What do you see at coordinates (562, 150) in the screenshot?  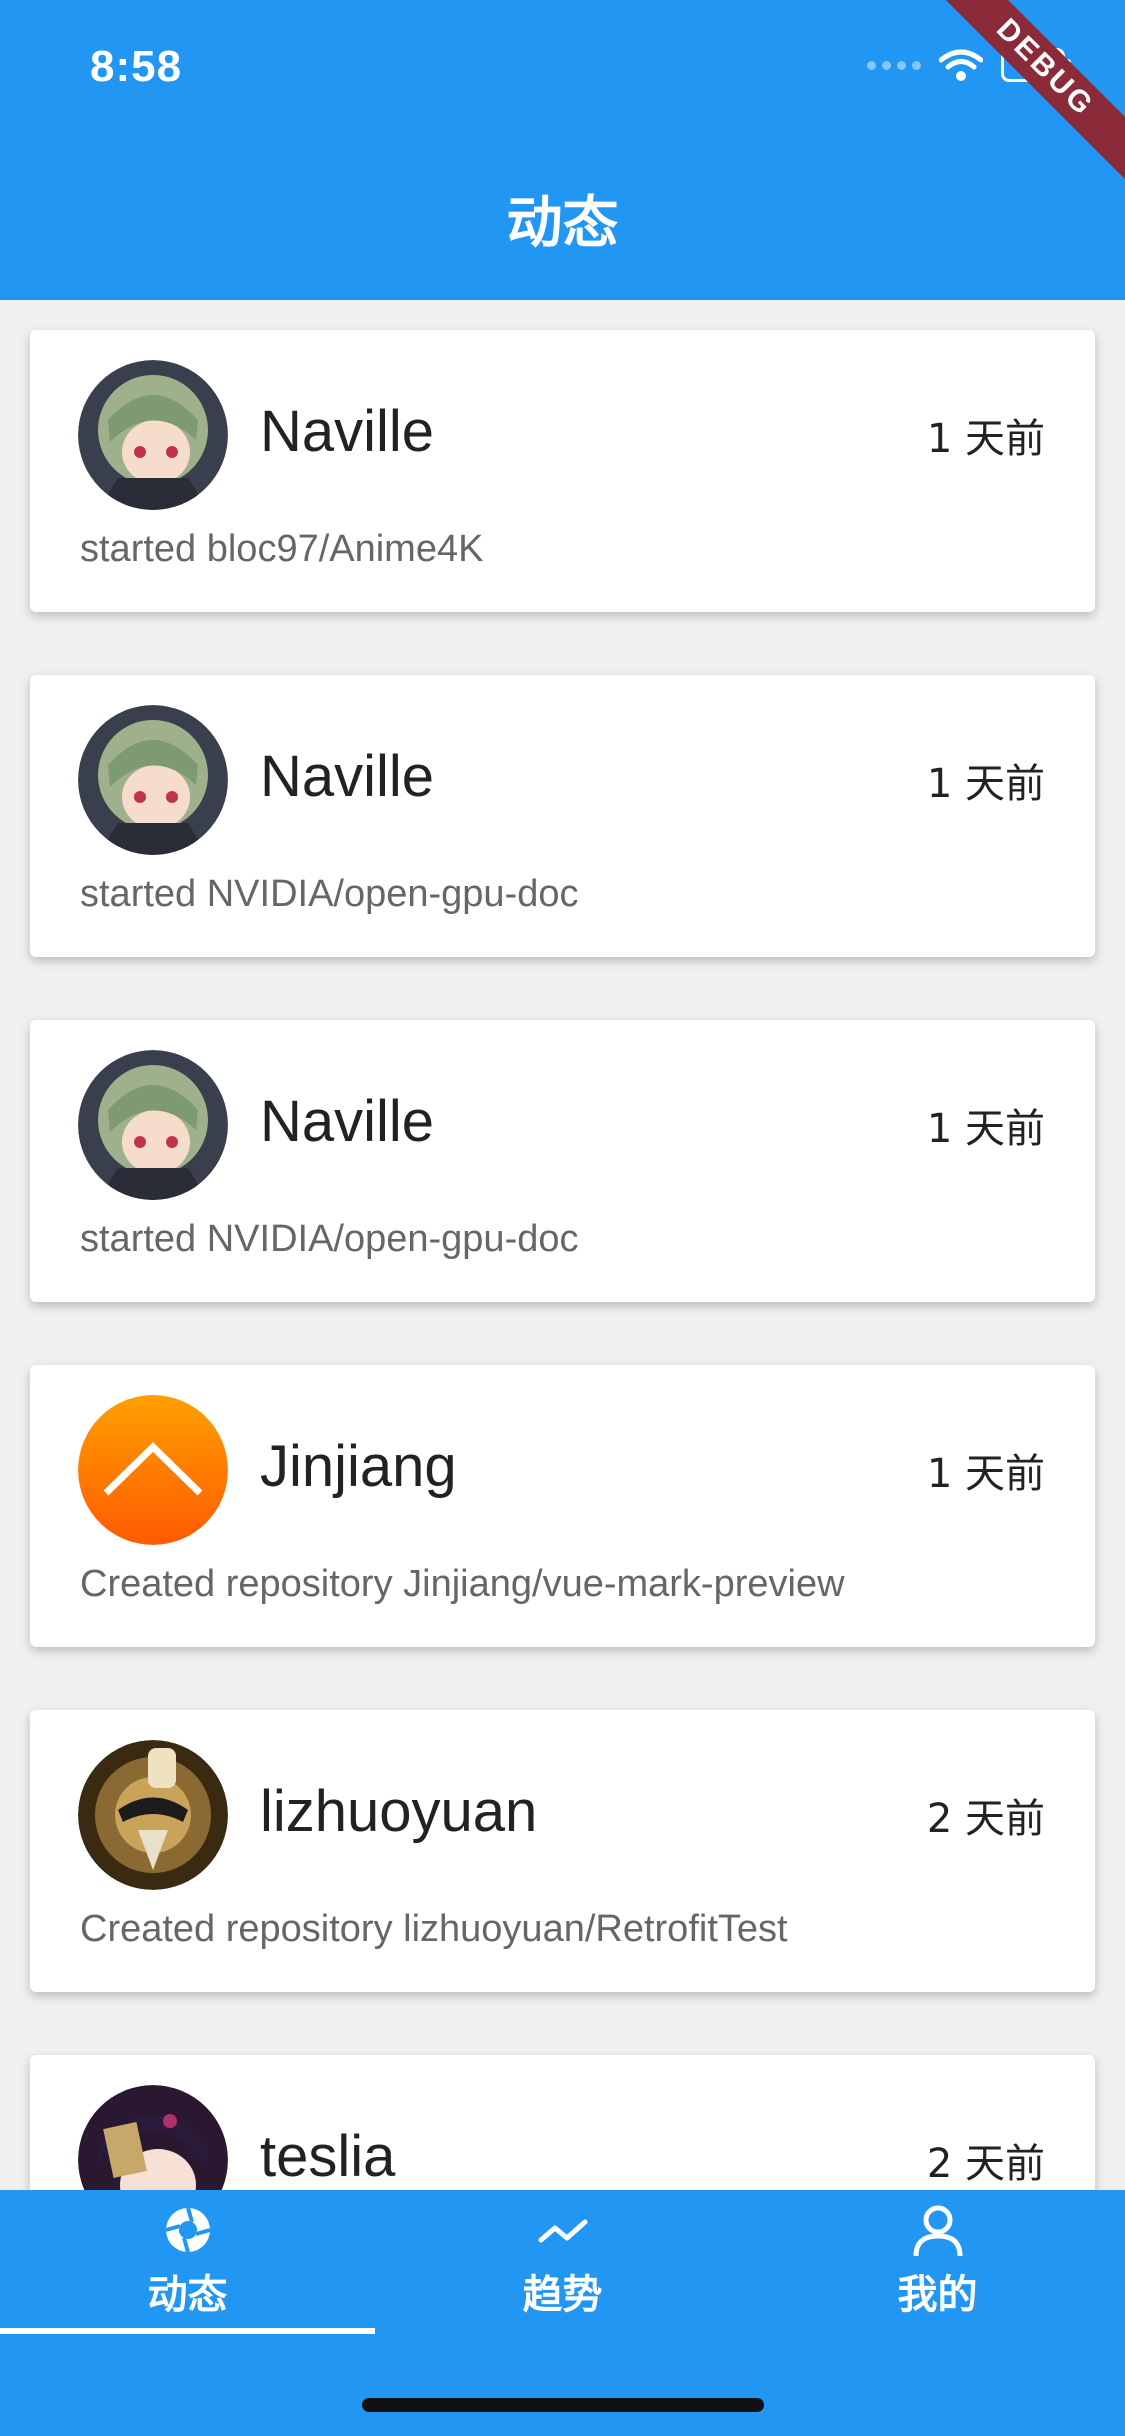 I see `app-bar: 8:58 动态 DEBUG` at bounding box center [562, 150].